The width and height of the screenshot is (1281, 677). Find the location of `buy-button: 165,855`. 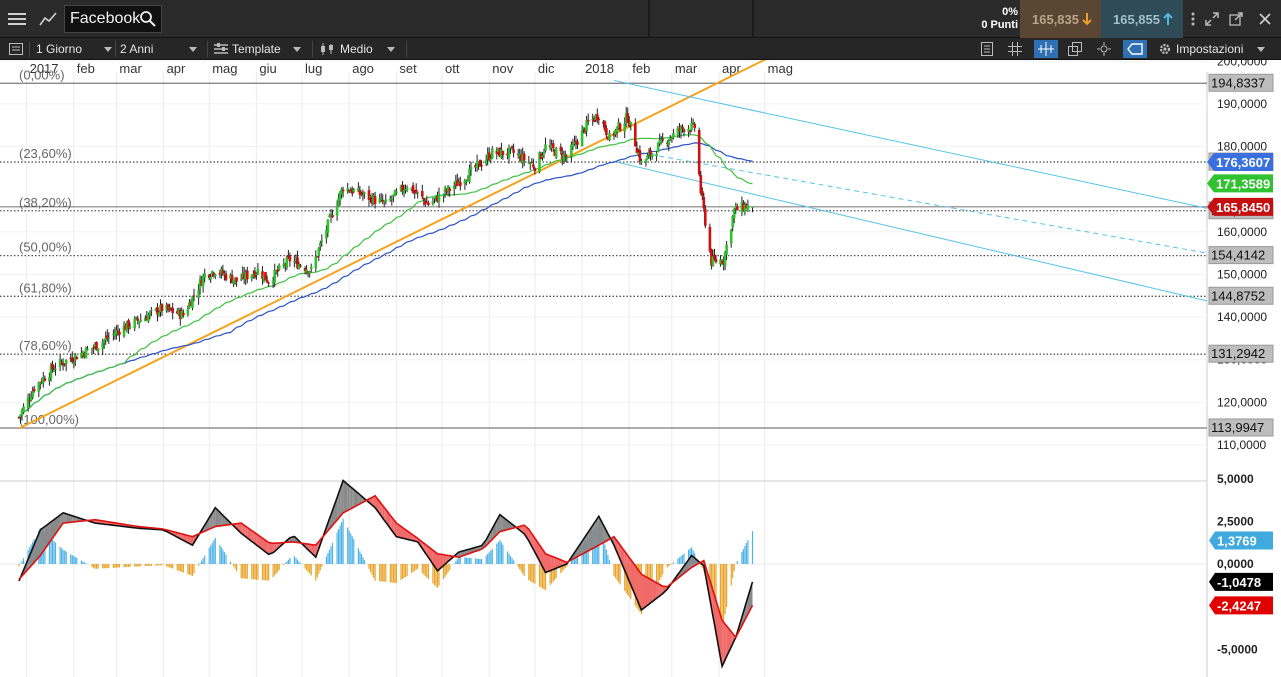

buy-button: 165,855 is located at coordinates (1142, 19).